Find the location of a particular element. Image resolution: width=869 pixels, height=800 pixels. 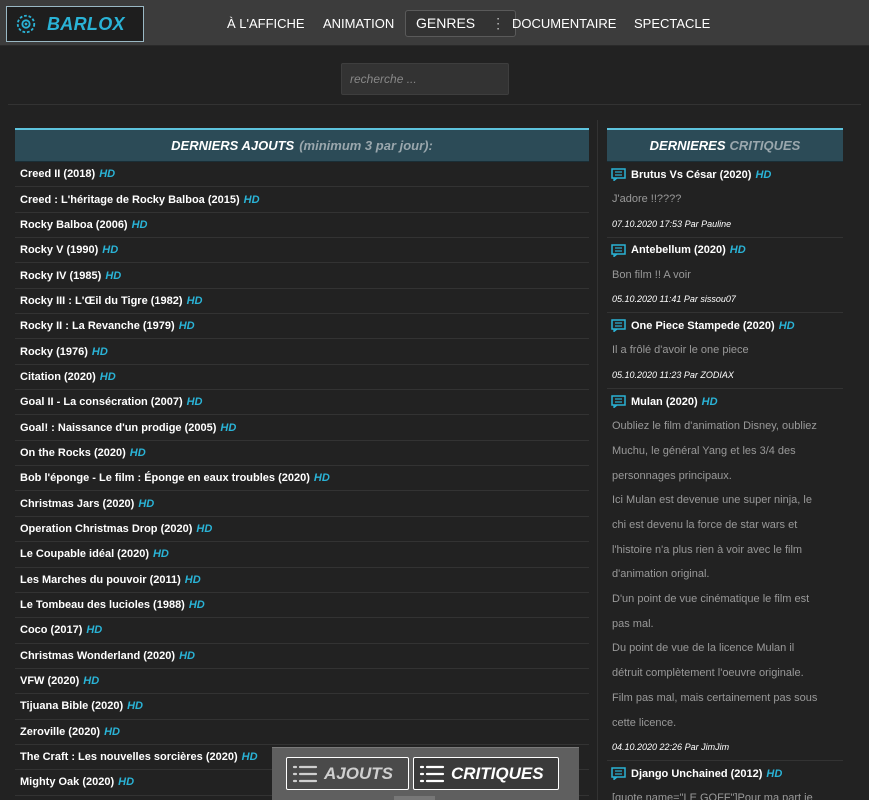

list-item: Tijuana Bible (2020) HD is located at coordinates (302, 707).